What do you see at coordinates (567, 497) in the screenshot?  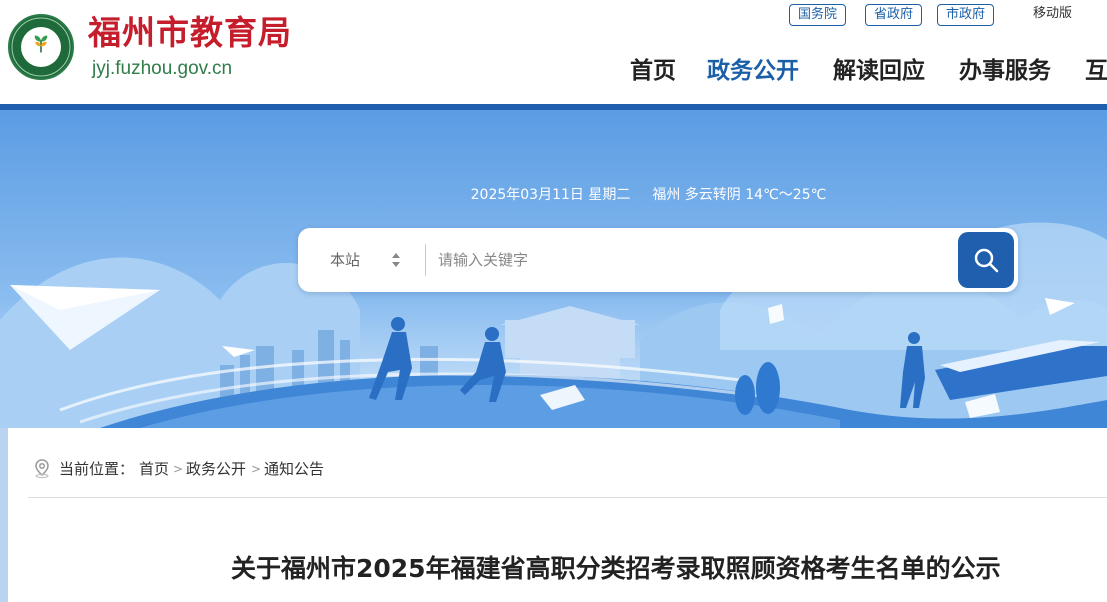 I see `breadcrumb-divider` at bounding box center [567, 497].